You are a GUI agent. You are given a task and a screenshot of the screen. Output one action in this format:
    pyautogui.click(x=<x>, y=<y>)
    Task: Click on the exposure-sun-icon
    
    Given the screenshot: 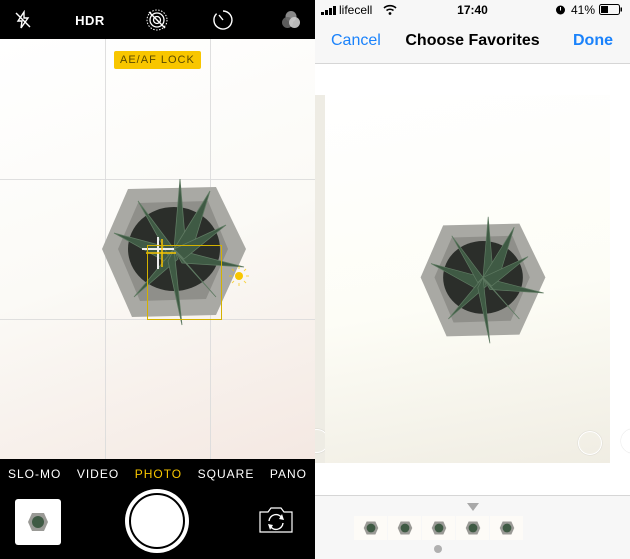 What is the action you would take?
    pyautogui.click(x=239, y=276)
    